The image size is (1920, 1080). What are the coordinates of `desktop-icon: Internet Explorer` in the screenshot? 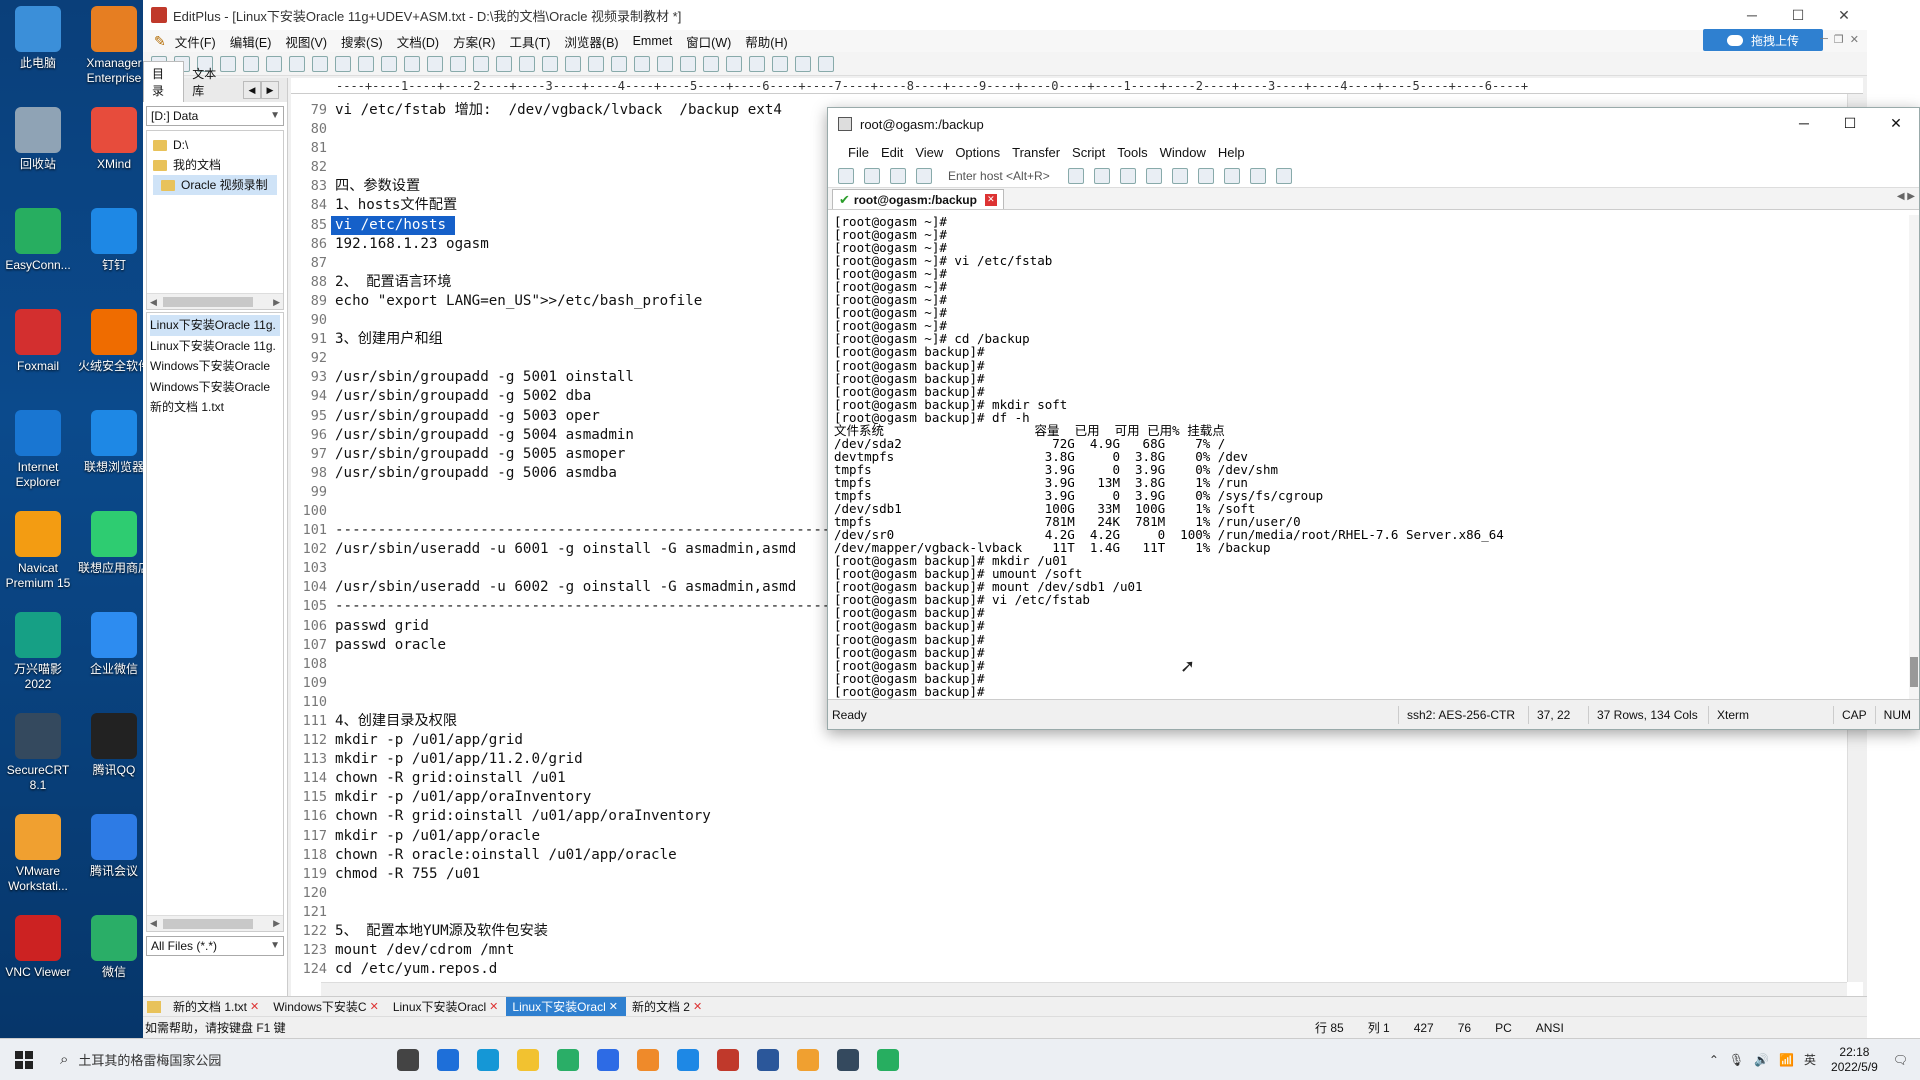 It's located at (38, 450).